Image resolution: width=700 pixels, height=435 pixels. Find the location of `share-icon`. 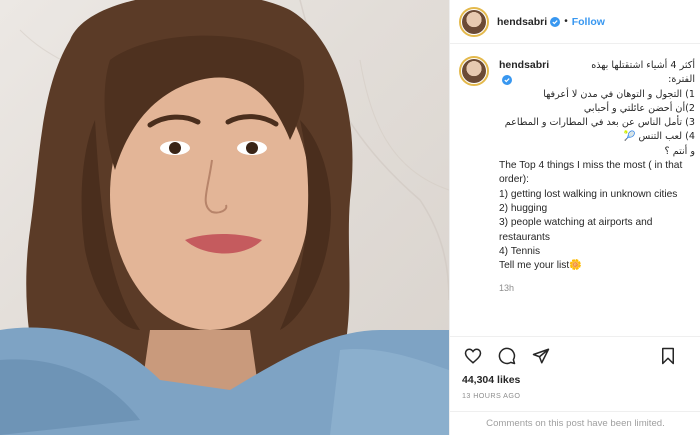

share-icon is located at coordinates (541, 355).